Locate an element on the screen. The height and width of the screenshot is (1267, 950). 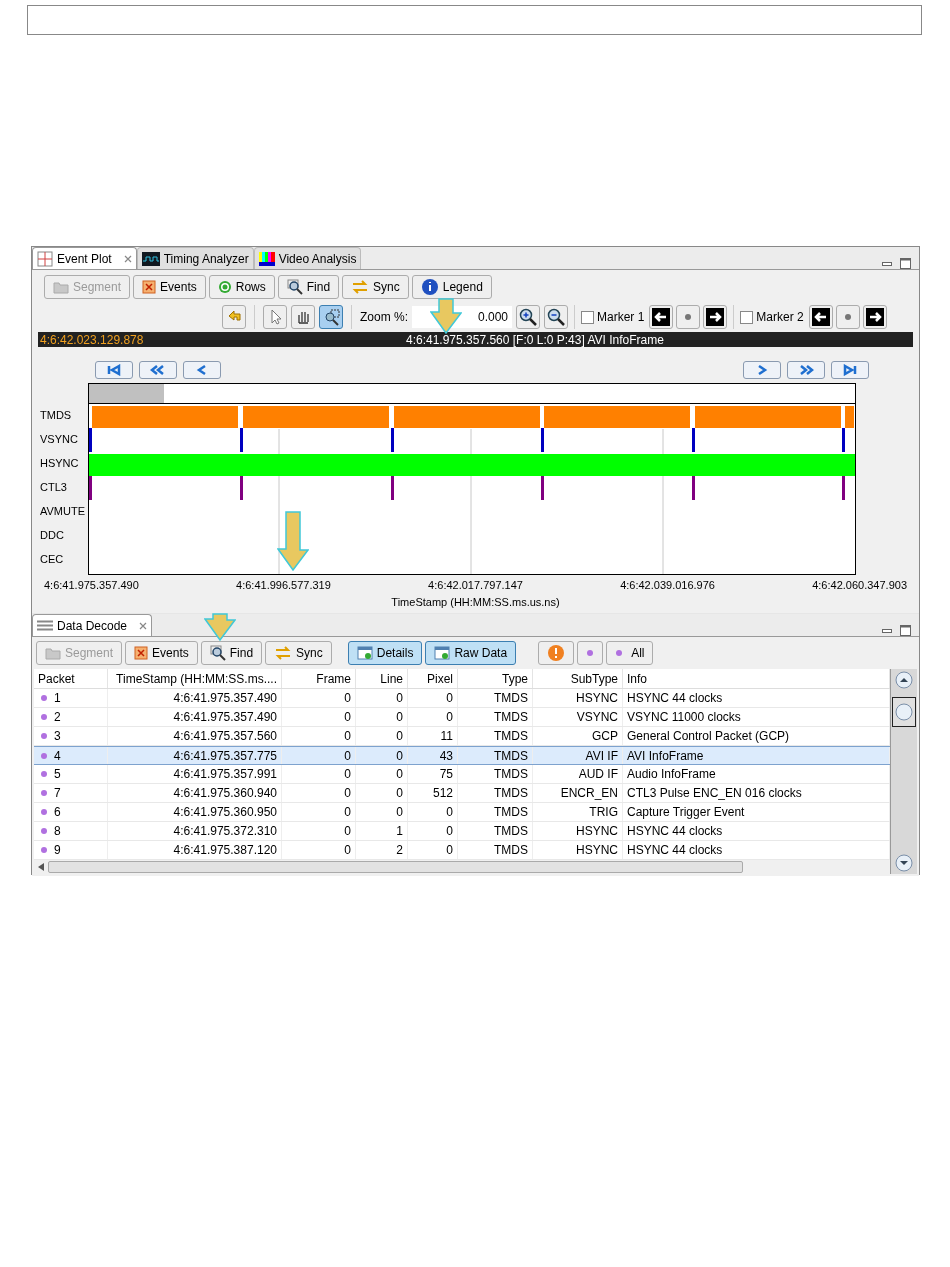
back-button is located at coordinates (202, 370).